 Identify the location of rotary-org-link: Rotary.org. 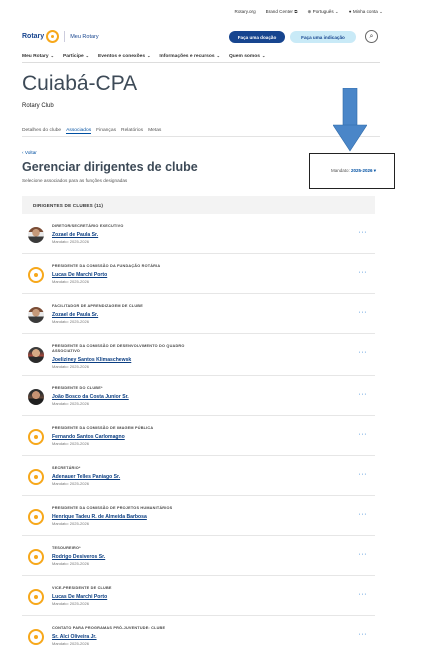
(245, 12).